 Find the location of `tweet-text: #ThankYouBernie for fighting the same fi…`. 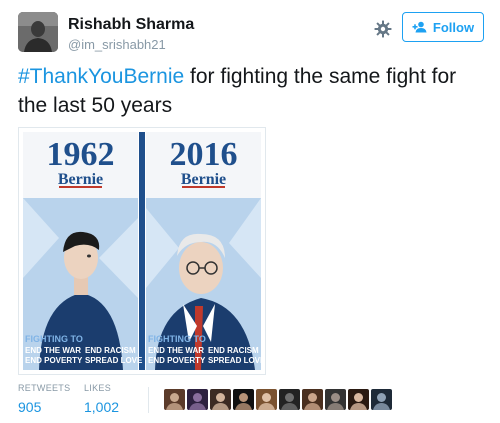

tweet-text: #ThankYouBernie for fighting the same fi… is located at coordinates (253, 91).